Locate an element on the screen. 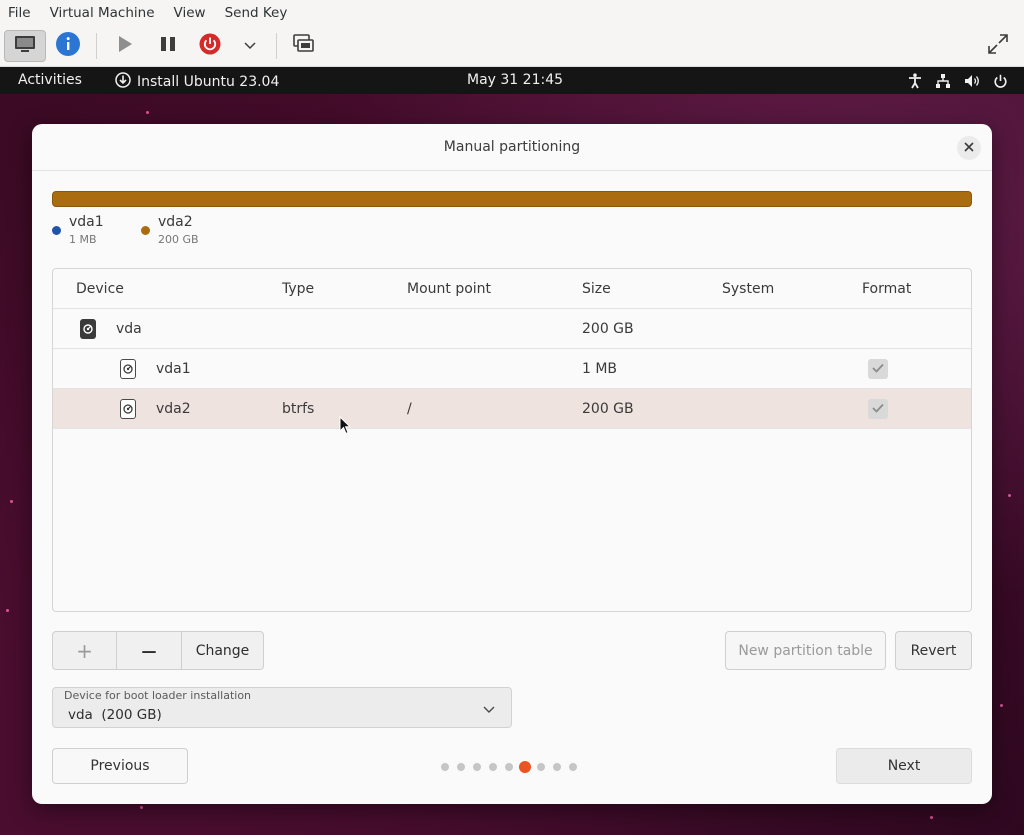  partition-actions: + — Change is located at coordinates (158, 650).